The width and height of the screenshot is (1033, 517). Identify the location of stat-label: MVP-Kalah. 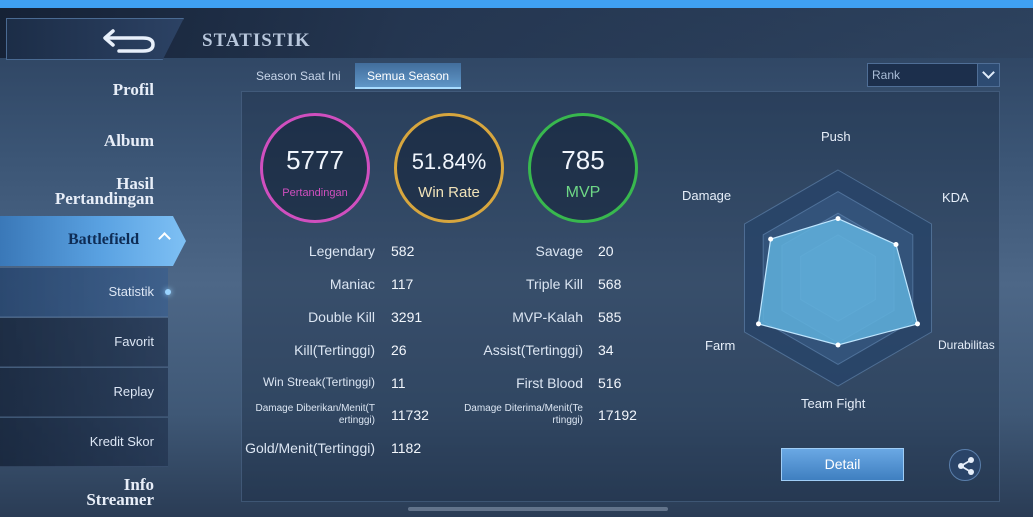
(547, 317).